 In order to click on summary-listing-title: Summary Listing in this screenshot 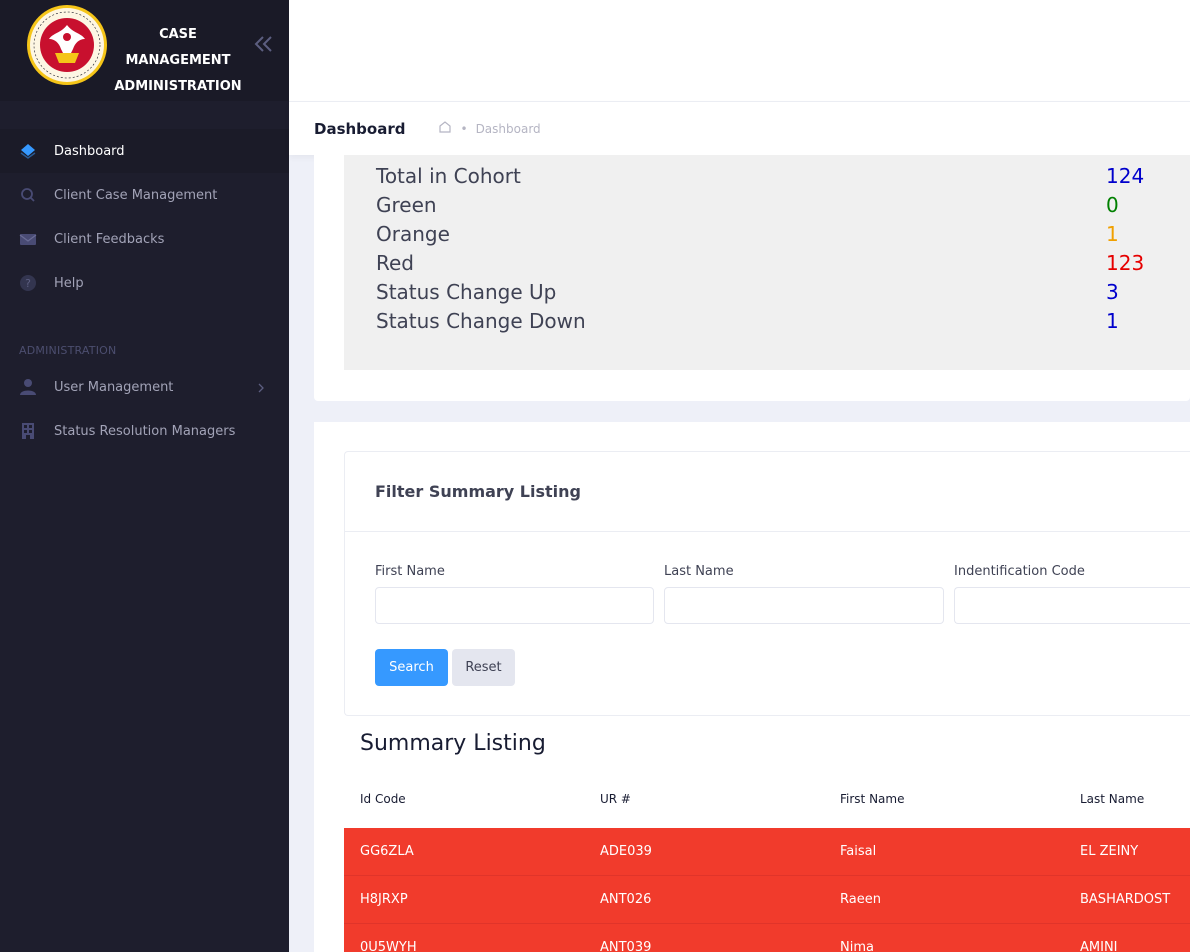, I will do `click(453, 743)`.